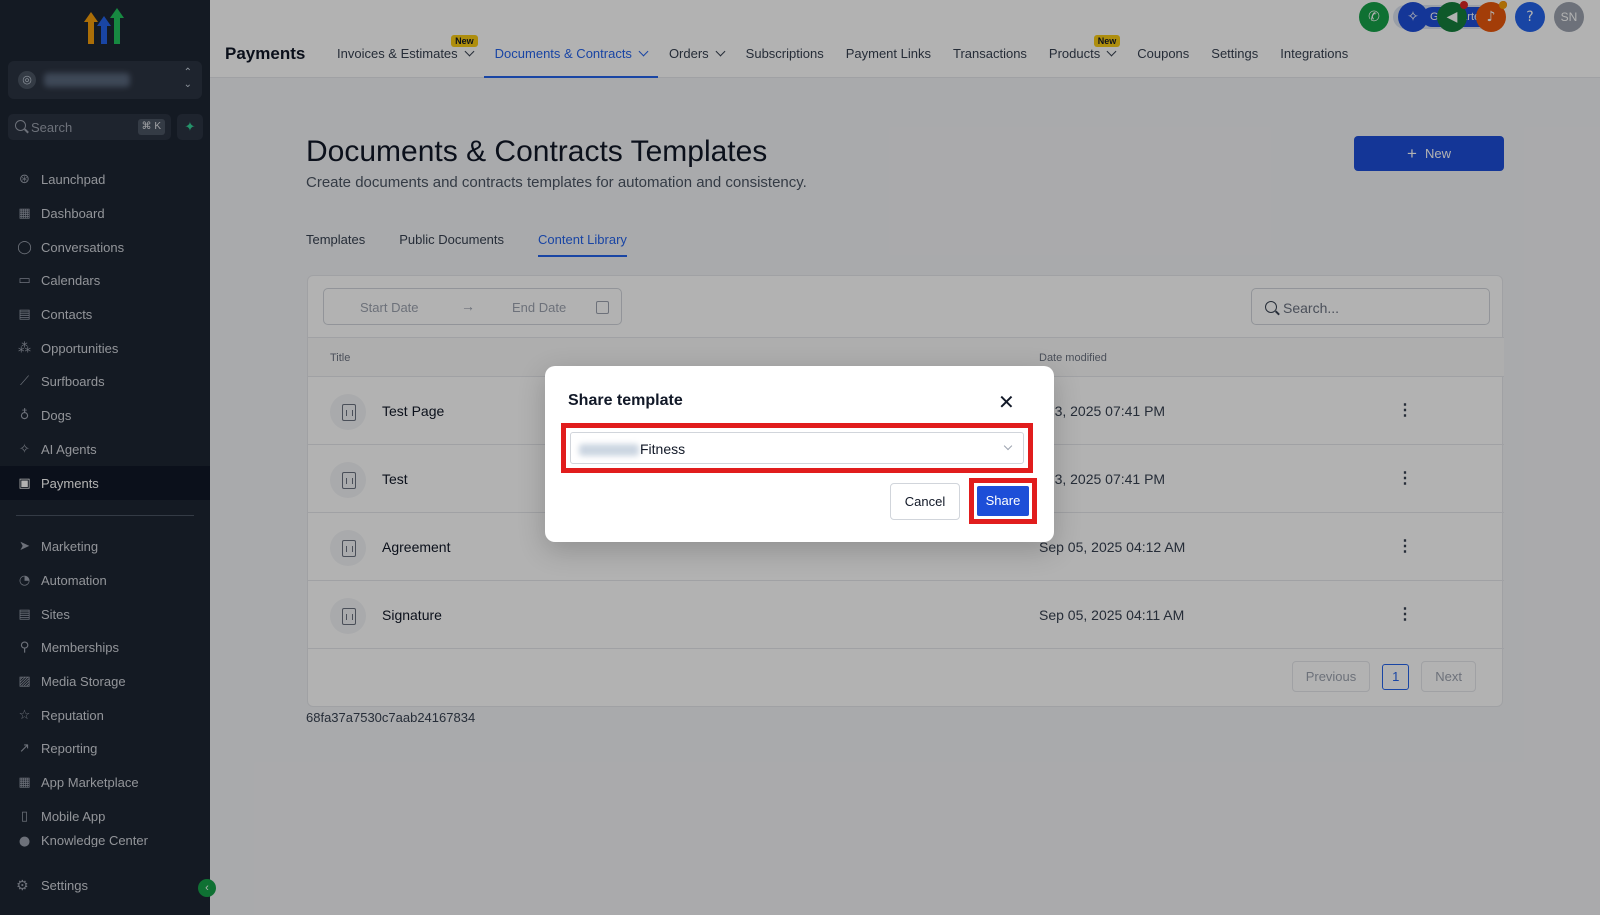  Describe the element at coordinates (663, 449) in the screenshot. I see `select-value: Fitness` at that location.